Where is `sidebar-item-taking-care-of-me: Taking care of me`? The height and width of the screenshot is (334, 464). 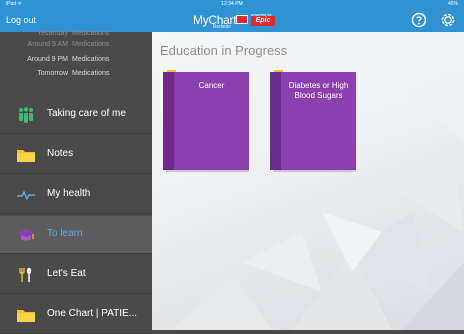 sidebar-item-taking-care-of-me: Taking care of me is located at coordinates (76, 115).